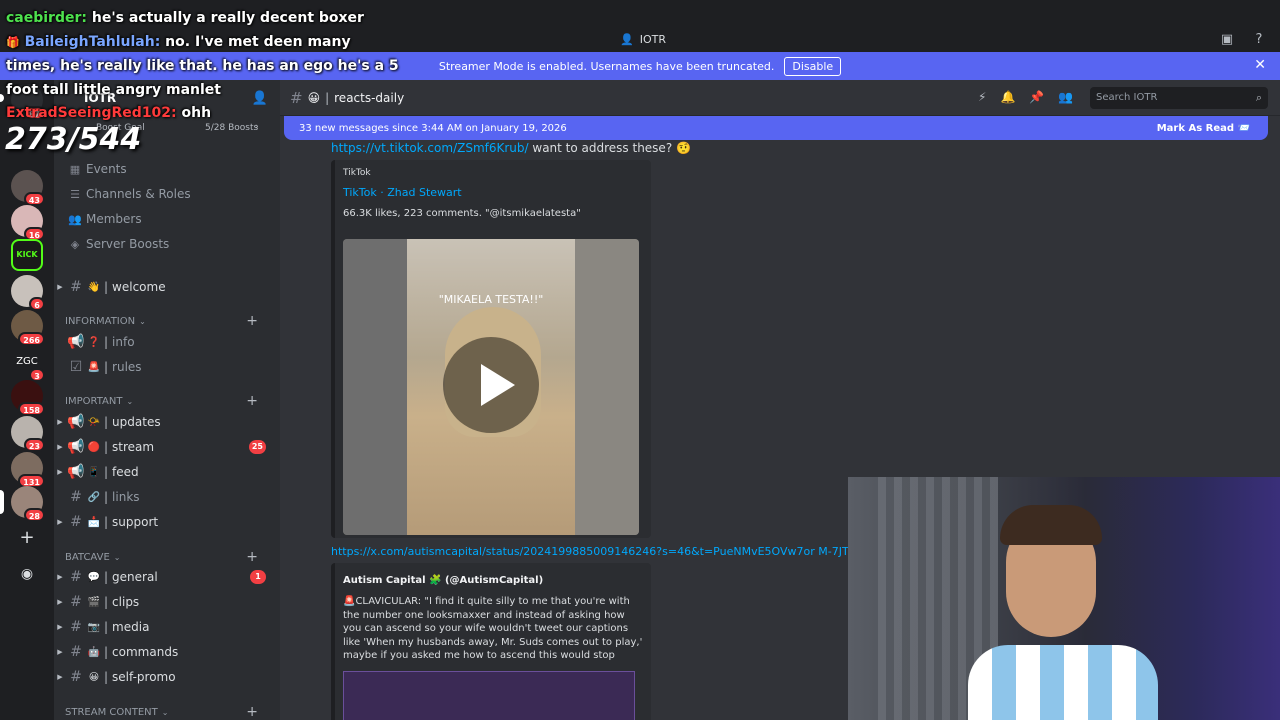 This screenshot has height=720, width=1280. Describe the element at coordinates (111, 712) in the screenshot. I see `category-label: STREAM CONTENT` at that location.